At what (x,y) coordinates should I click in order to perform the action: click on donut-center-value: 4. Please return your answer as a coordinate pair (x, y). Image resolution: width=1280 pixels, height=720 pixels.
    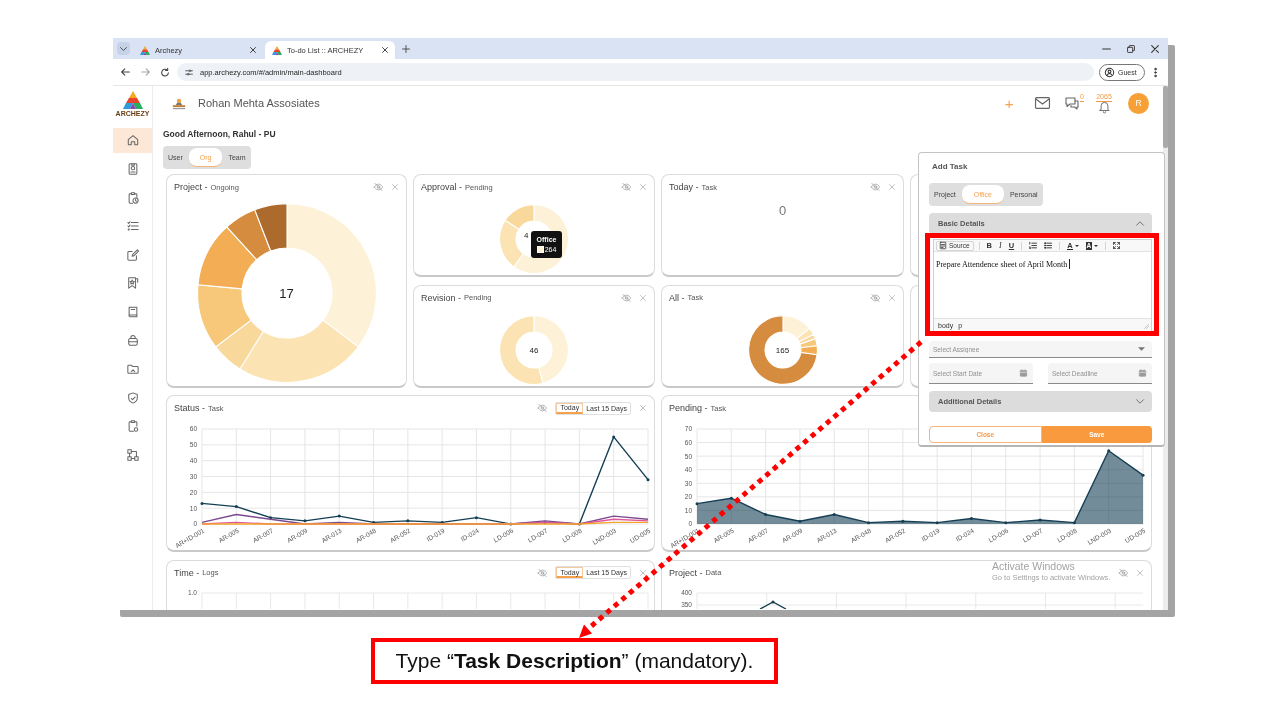
    Looking at the image, I should click on (526, 235).